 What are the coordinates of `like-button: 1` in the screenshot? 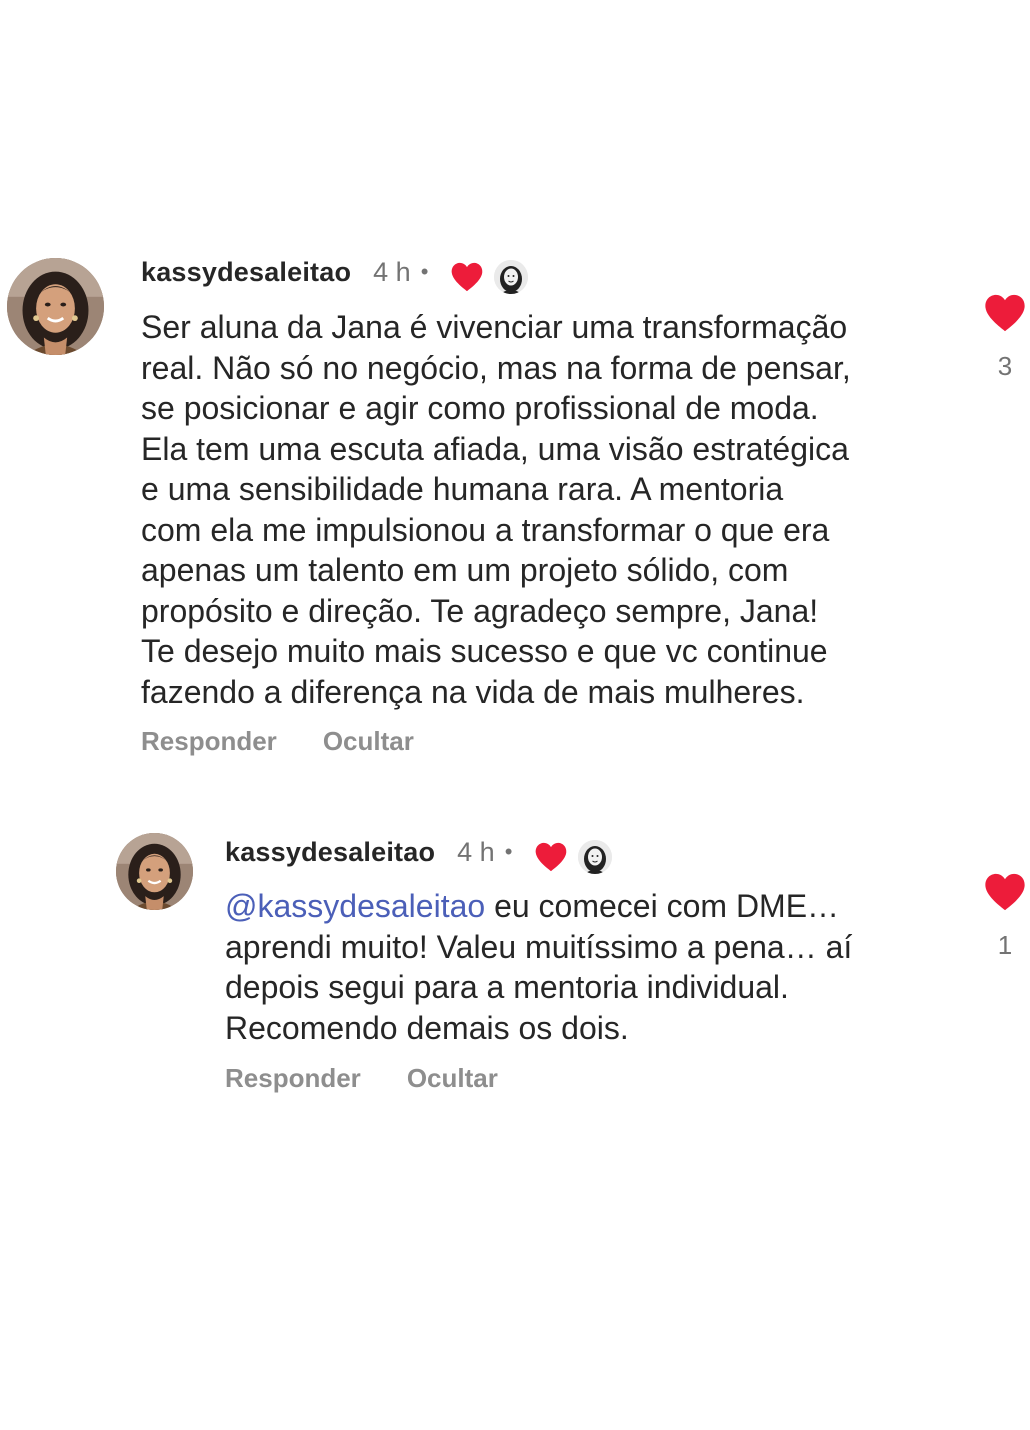 It's located at (1005, 916).